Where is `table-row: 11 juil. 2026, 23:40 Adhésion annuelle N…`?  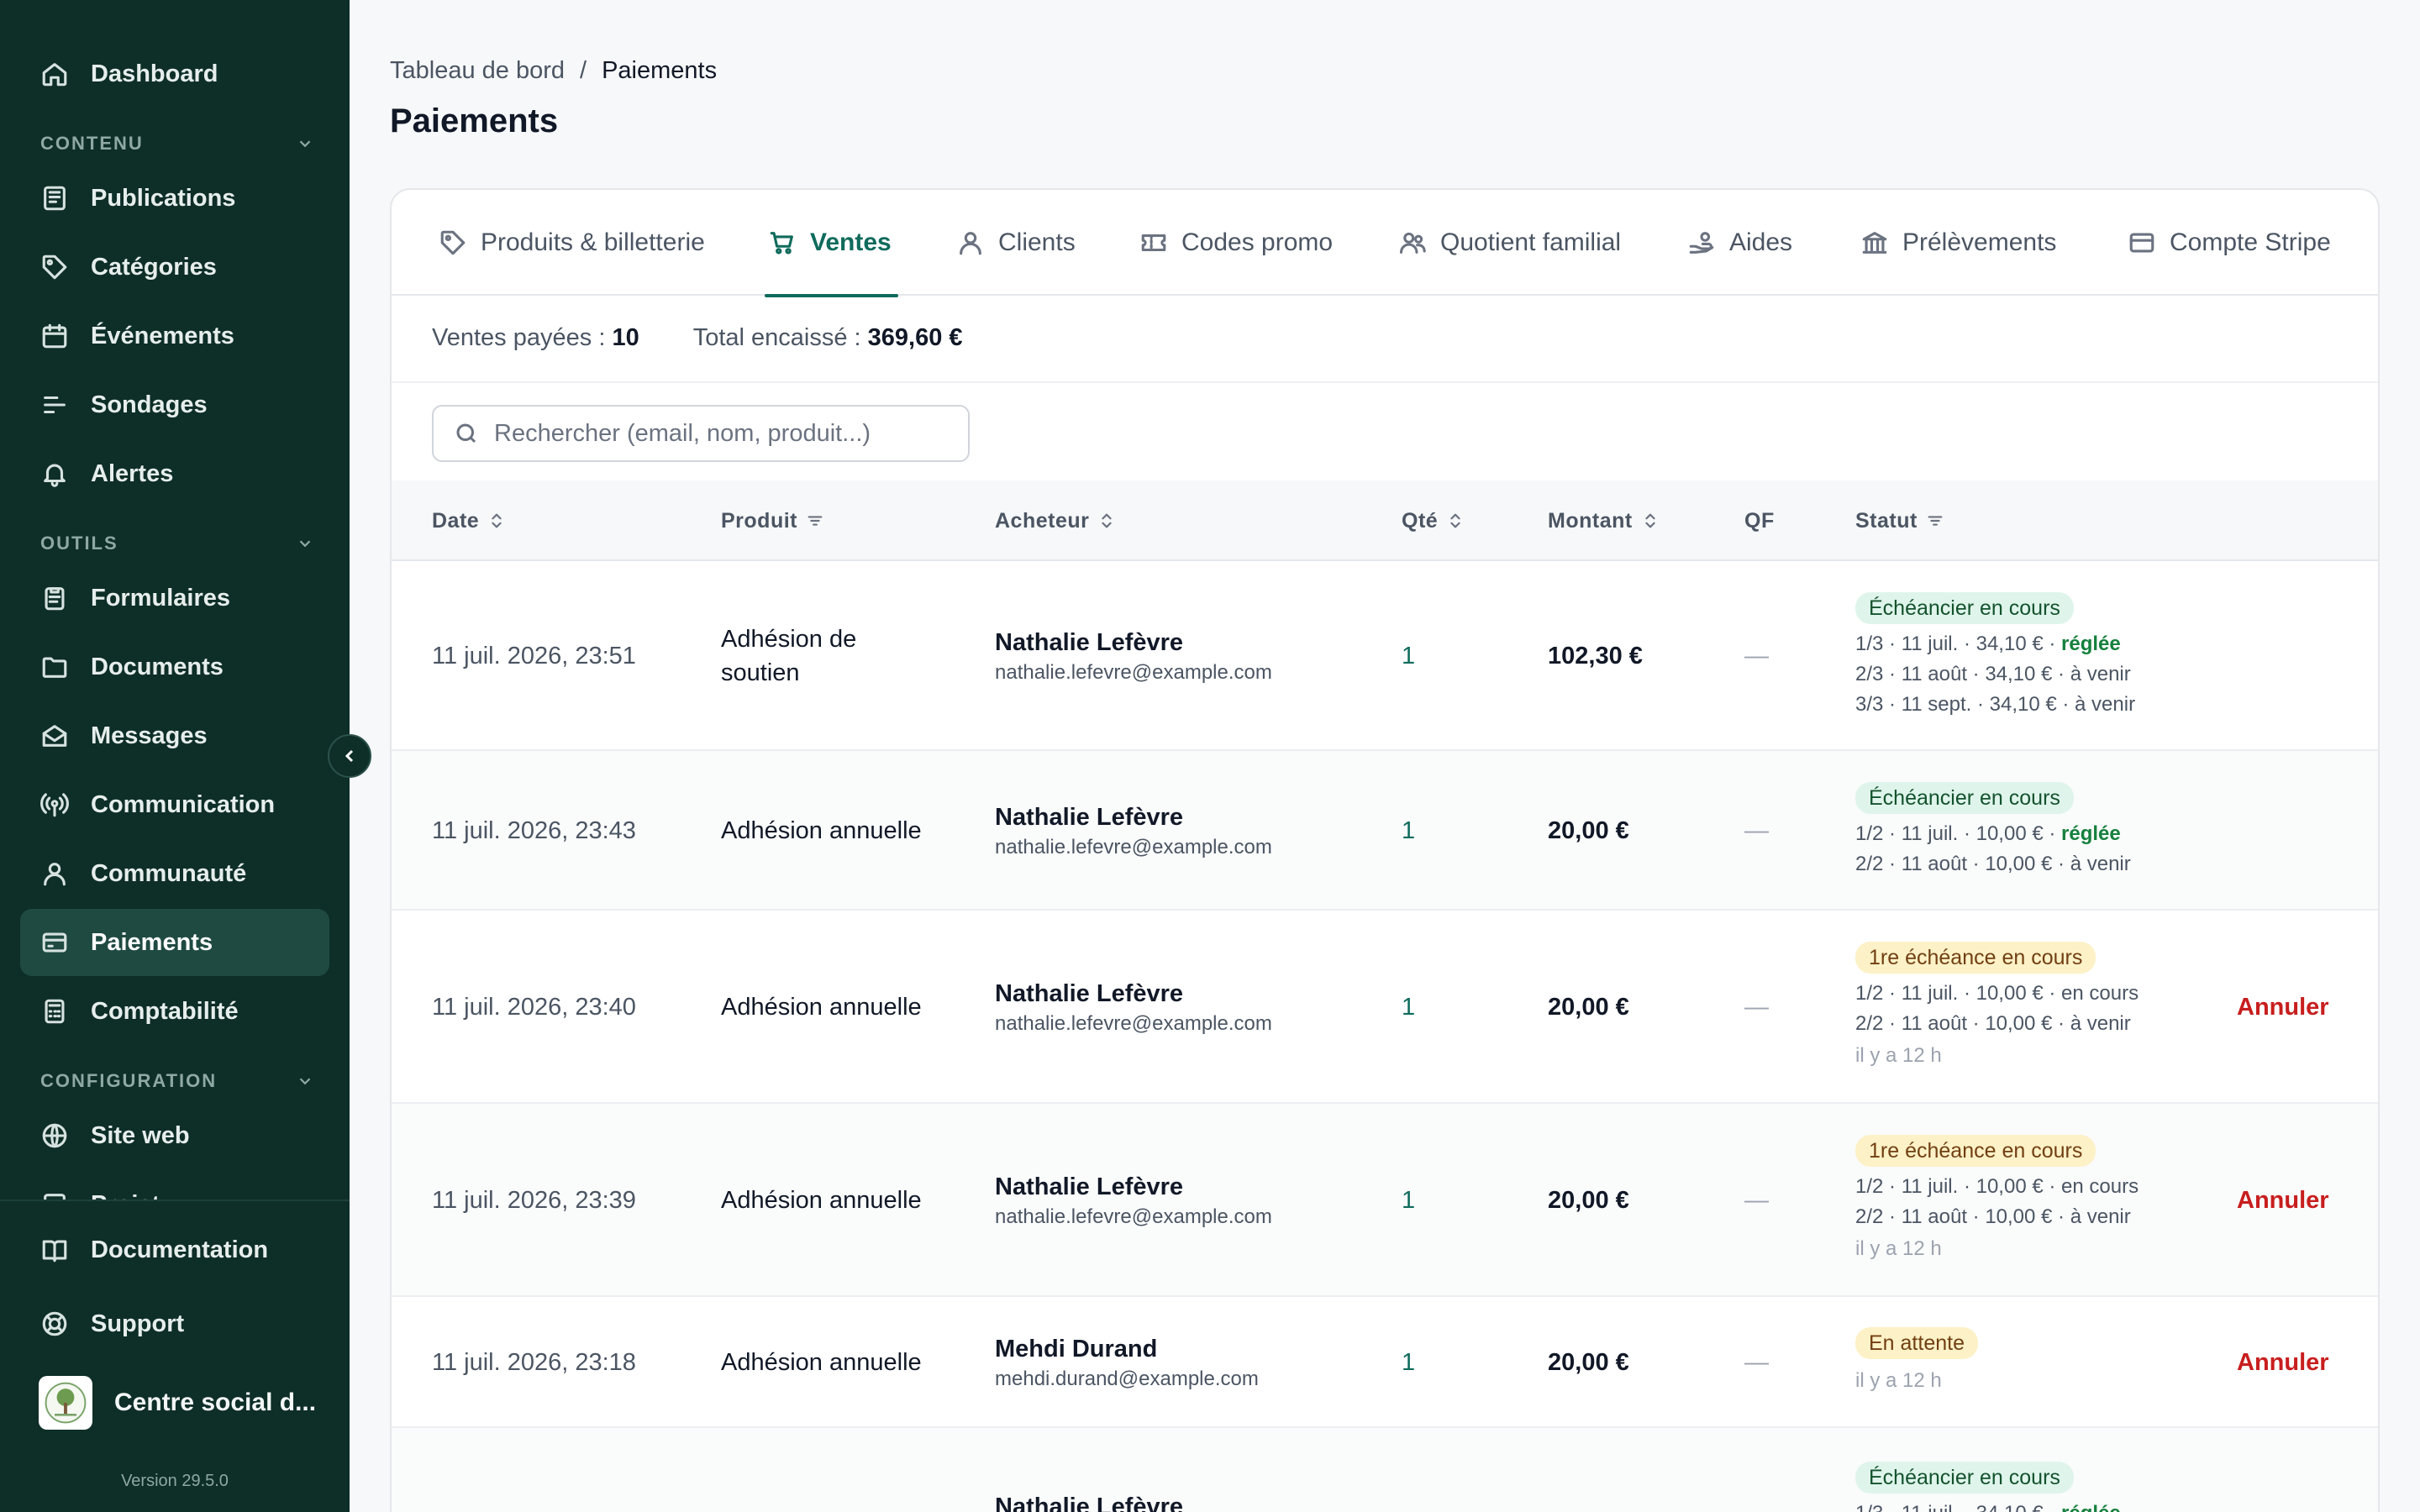
table-row: 11 juil. 2026, 23:40 Adhésion annuelle N… is located at coordinates (1385, 1007).